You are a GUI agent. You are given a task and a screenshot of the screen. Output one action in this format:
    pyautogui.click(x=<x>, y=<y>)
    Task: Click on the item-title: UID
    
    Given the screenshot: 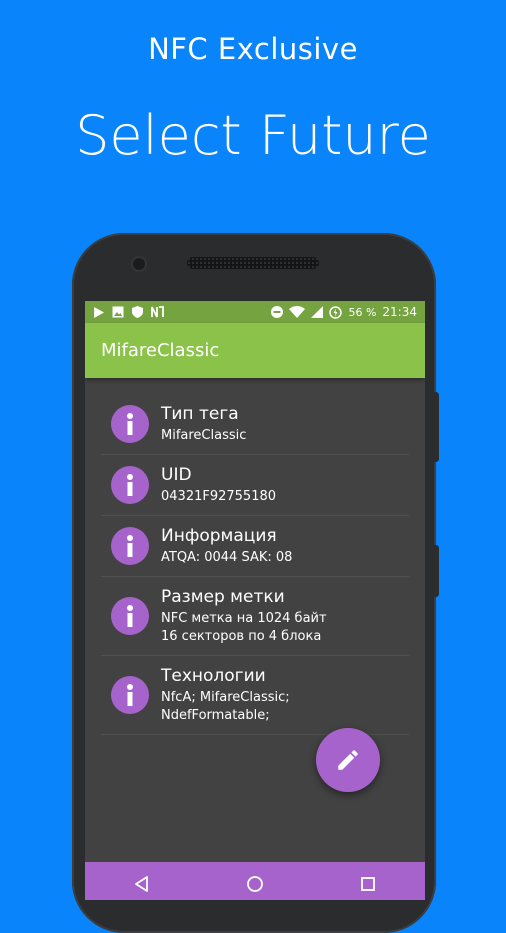 What is the action you would take?
    pyautogui.click(x=176, y=474)
    